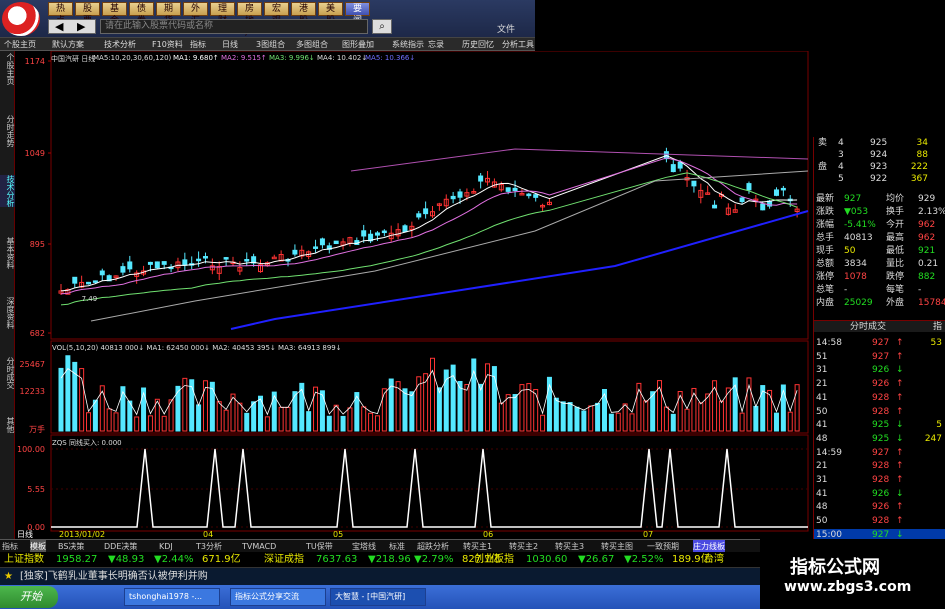 The height and width of the screenshot is (609, 945). Describe the element at coordinates (284, 559) in the screenshot. I see `index-name: 深证成指` at that location.